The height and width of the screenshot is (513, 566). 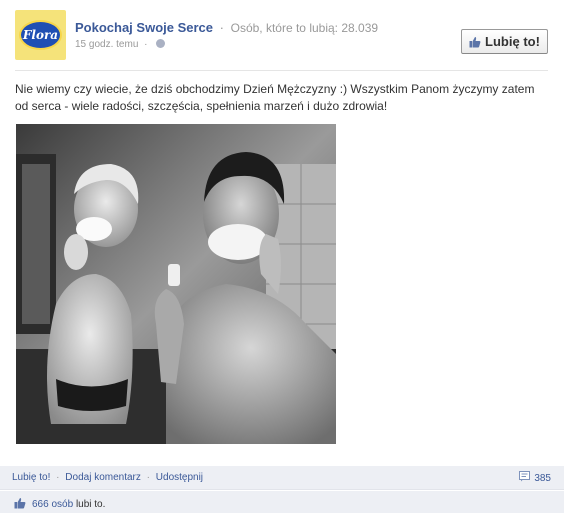 What do you see at coordinates (542, 478) in the screenshot?
I see `comment-count: 385` at bounding box center [542, 478].